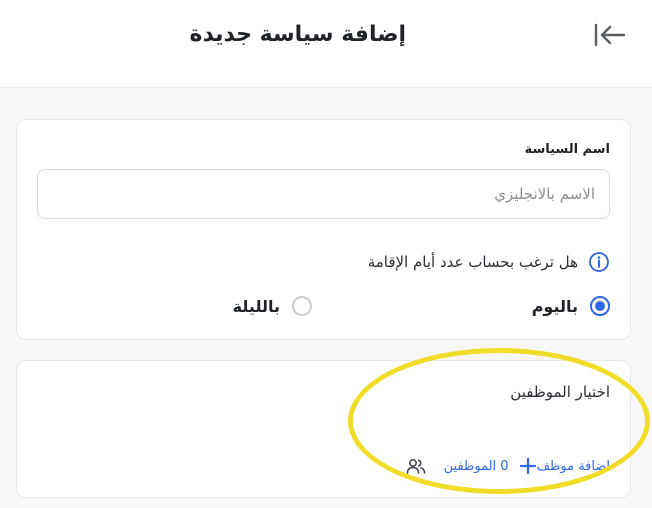 This screenshot has width=652, height=508. I want to click on employees-footer: 0 الموظفين اضافة موظف, so click(502, 466).